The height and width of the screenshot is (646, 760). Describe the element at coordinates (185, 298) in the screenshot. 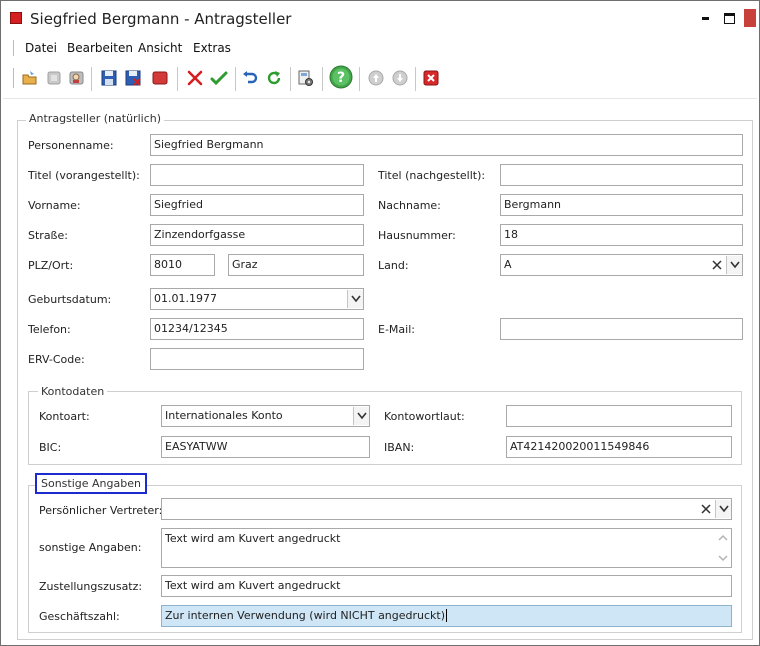

I see `geburtsdatum-value: 01.01.1977` at that location.